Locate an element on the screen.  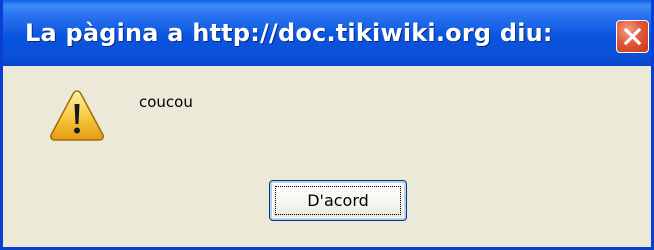
dialog-title: La pàgina a http://doc.tikiwiki.org diu: is located at coordinates (289, 33).